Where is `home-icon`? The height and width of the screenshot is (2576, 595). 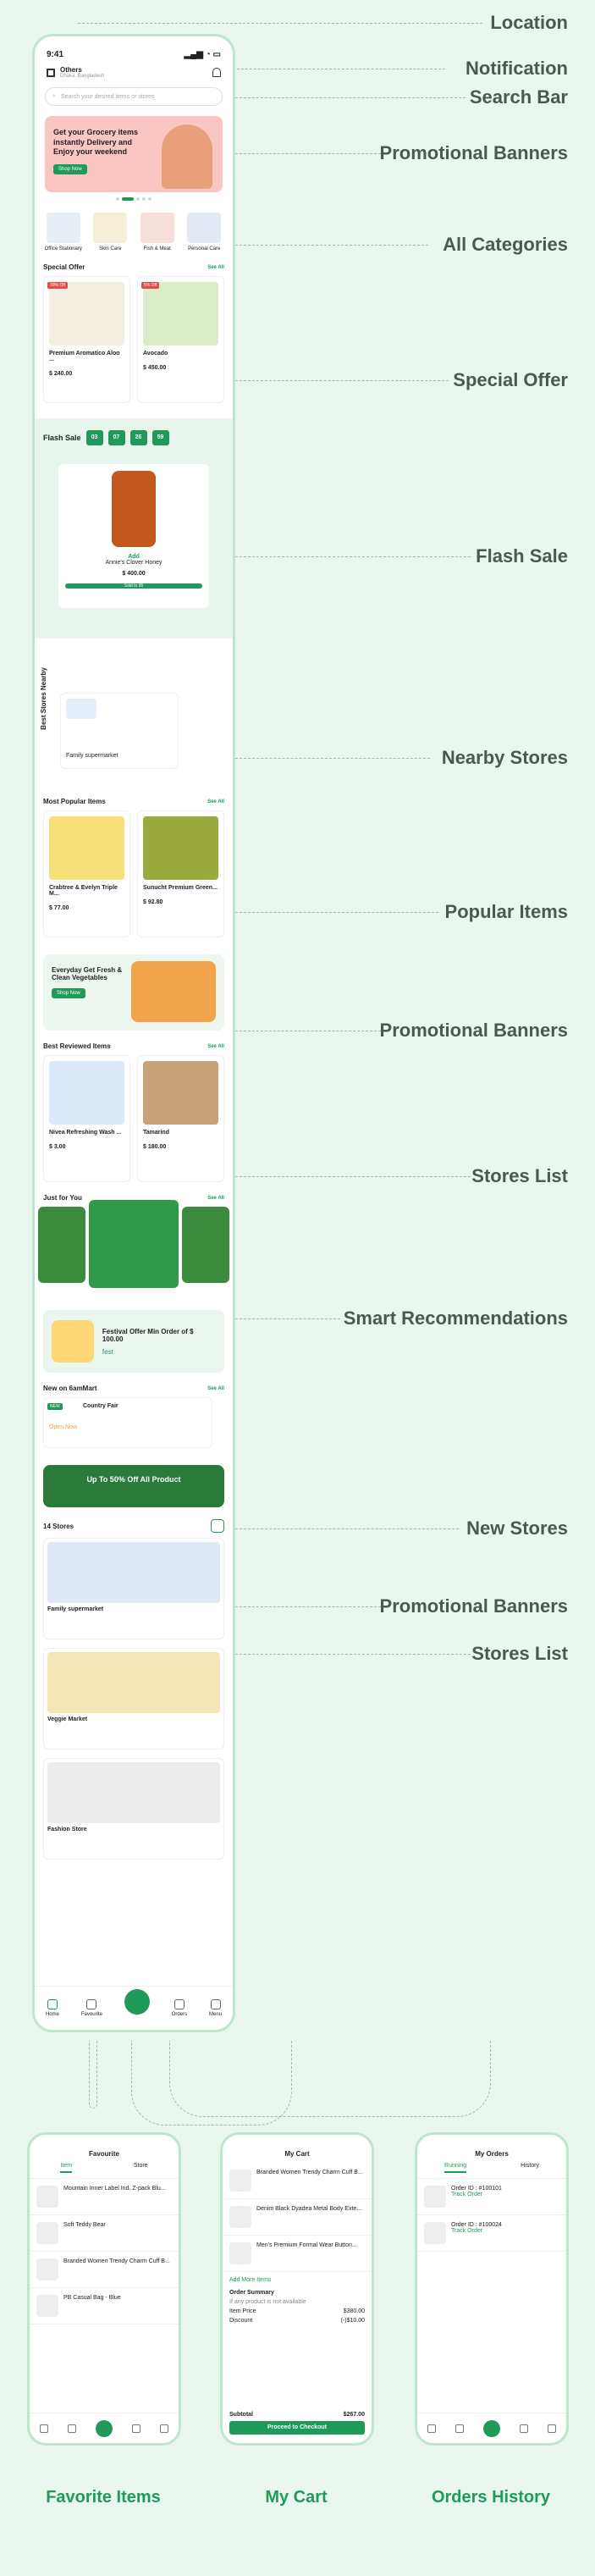
home-icon is located at coordinates (52, 2004).